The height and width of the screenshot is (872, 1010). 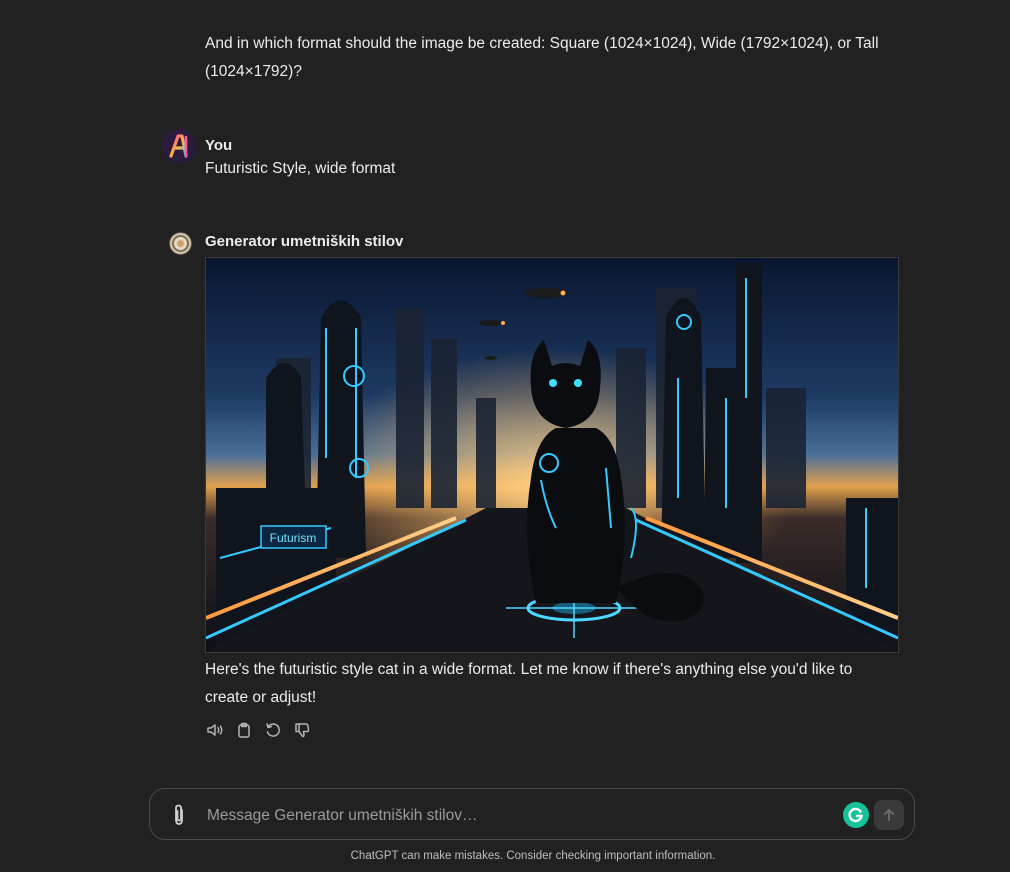 I want to click on assistant-author-name: Generator umetniških stilov, so click(x=304, y=241).